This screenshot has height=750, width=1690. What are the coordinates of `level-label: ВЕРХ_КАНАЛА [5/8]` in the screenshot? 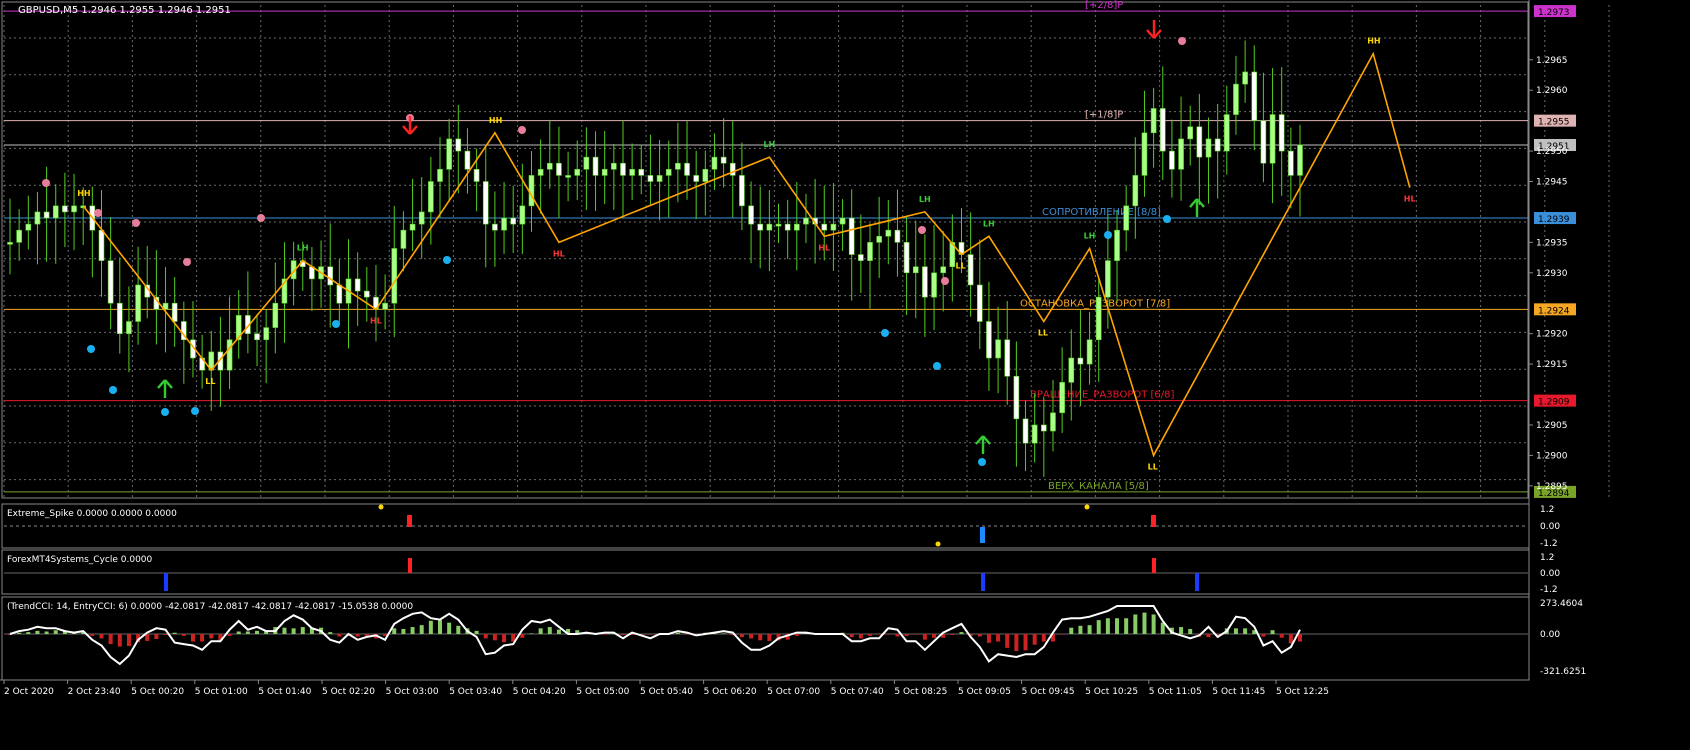 It's located at (1098, 486).